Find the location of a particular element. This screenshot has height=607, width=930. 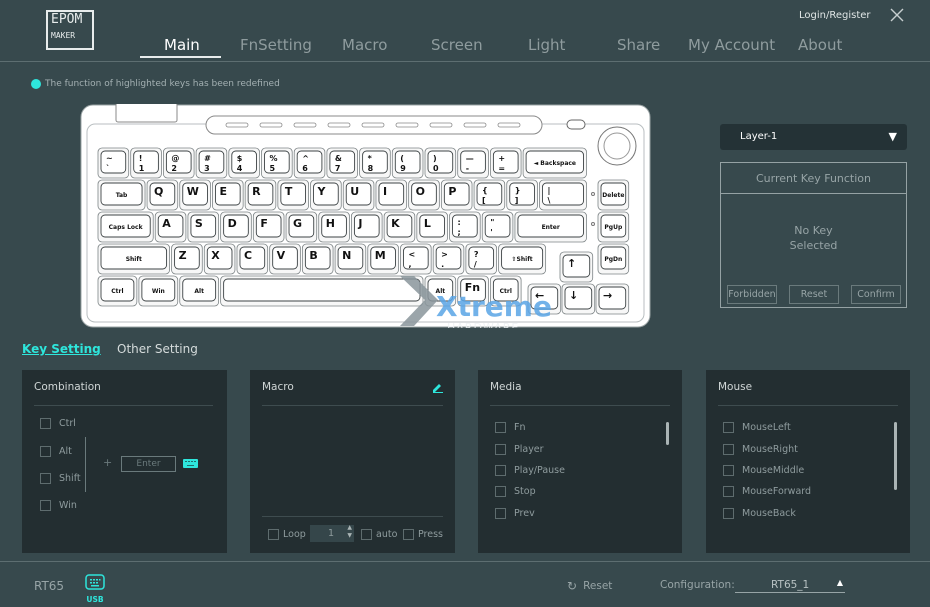

media-checkbox-prev is located at coordinates (500, 513).